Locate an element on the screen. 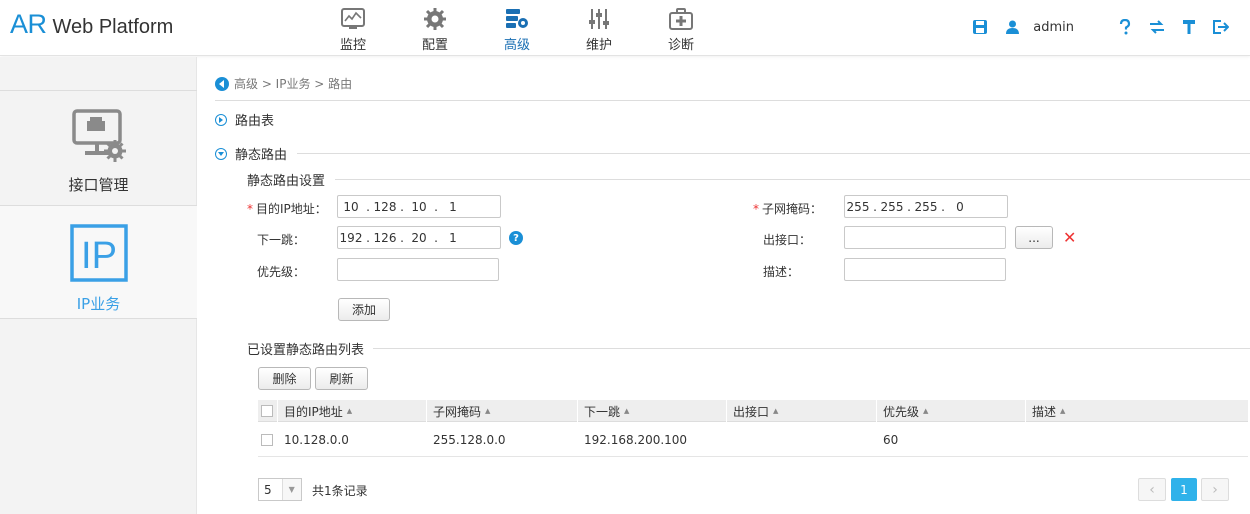  help-icon: ? is located at coordinates (516, 238).